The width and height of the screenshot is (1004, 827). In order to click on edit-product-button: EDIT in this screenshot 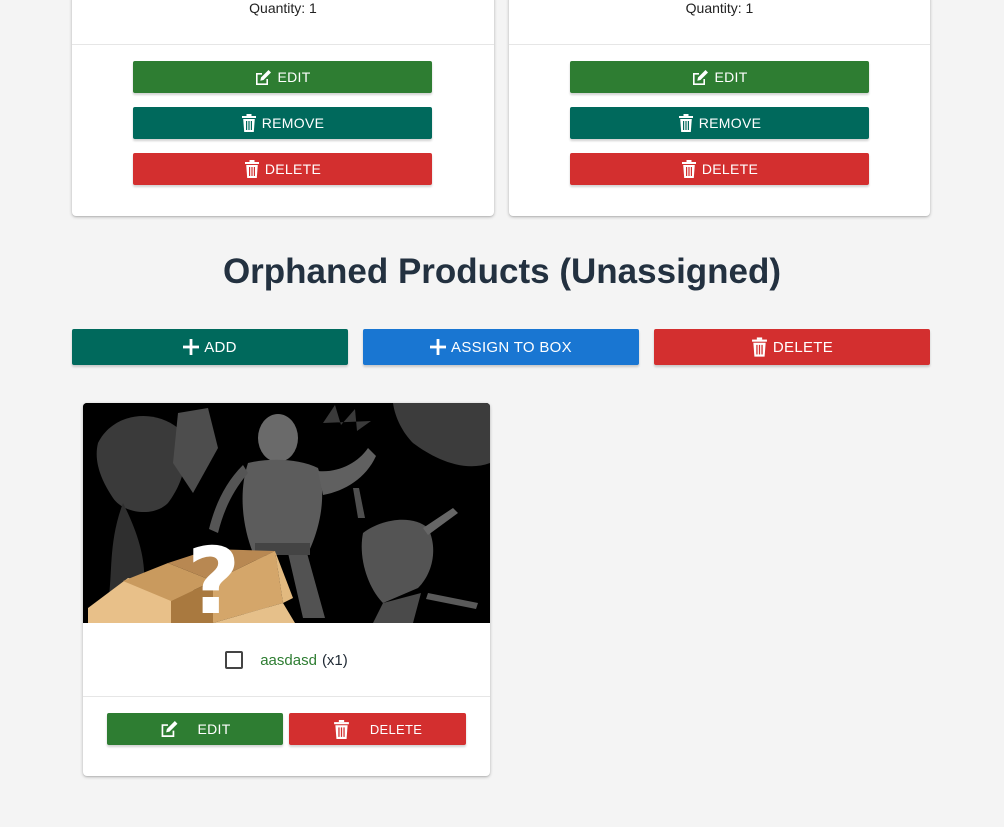, I will do `click(195, 729)`.